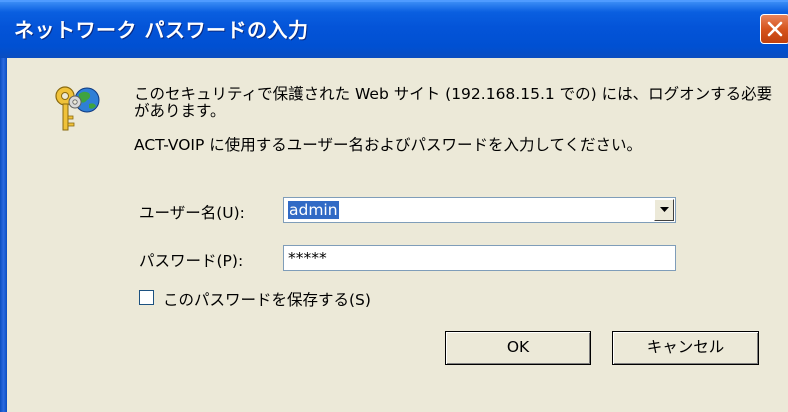 Image resolution: width=788 pixels, height=412 pixels. Describe the element at coordinates (77, 108) in the screenshot. I see `keys-icon` at that location.